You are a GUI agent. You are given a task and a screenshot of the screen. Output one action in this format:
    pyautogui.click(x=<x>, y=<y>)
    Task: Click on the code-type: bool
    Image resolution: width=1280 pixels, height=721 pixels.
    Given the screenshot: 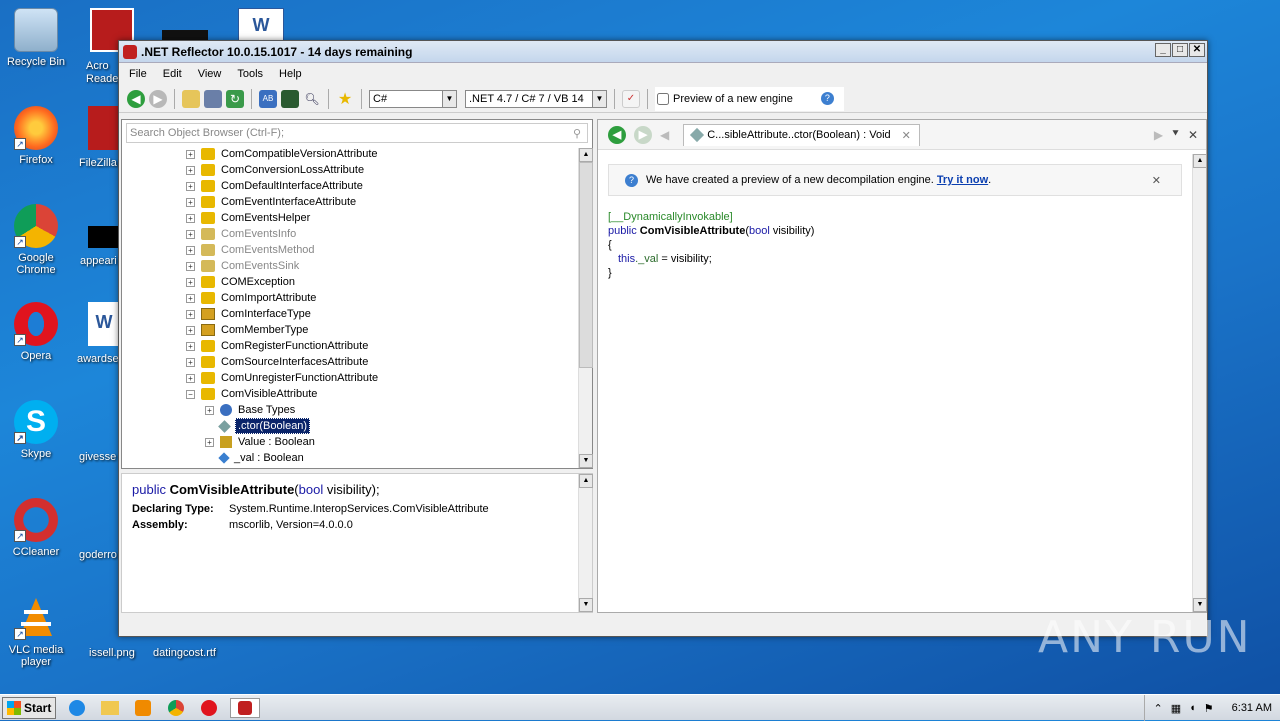 What is the action you would take?
    pyautogui.click(x=759, y=231)
    